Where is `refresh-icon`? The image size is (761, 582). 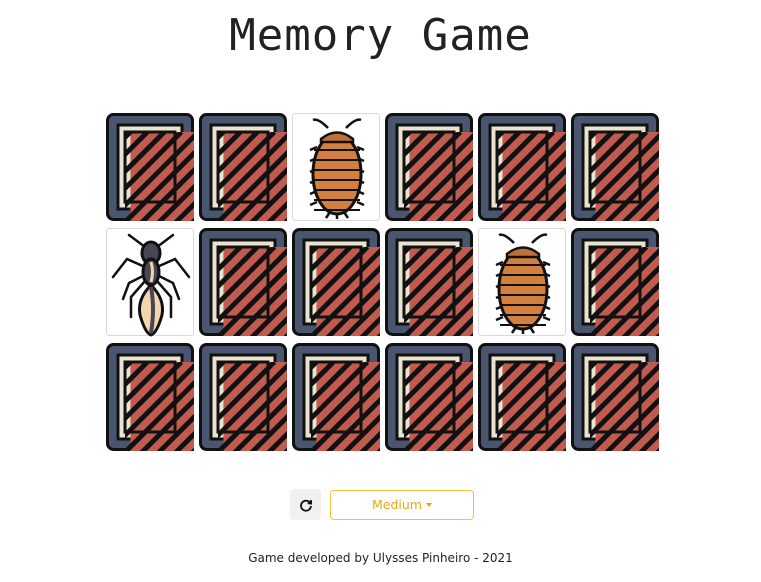
refresh-icon is located at coordinates (305, 505).